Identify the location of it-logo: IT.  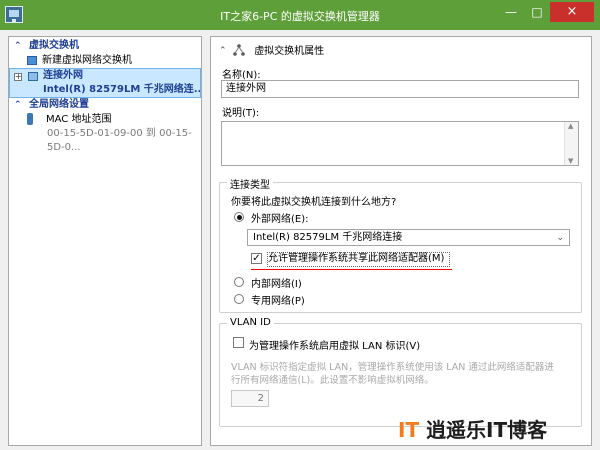
(409, 430).